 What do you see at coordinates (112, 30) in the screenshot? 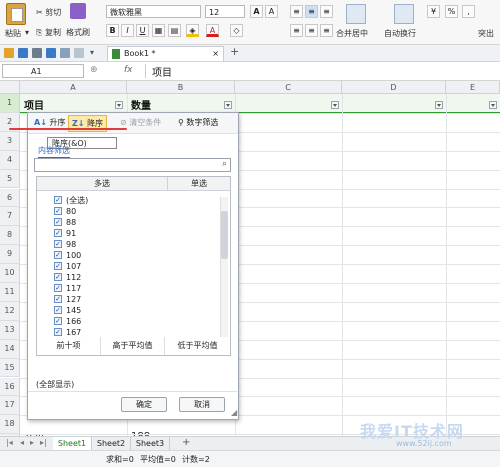
I see `bold-button: B` at bounding box center [112, 30].